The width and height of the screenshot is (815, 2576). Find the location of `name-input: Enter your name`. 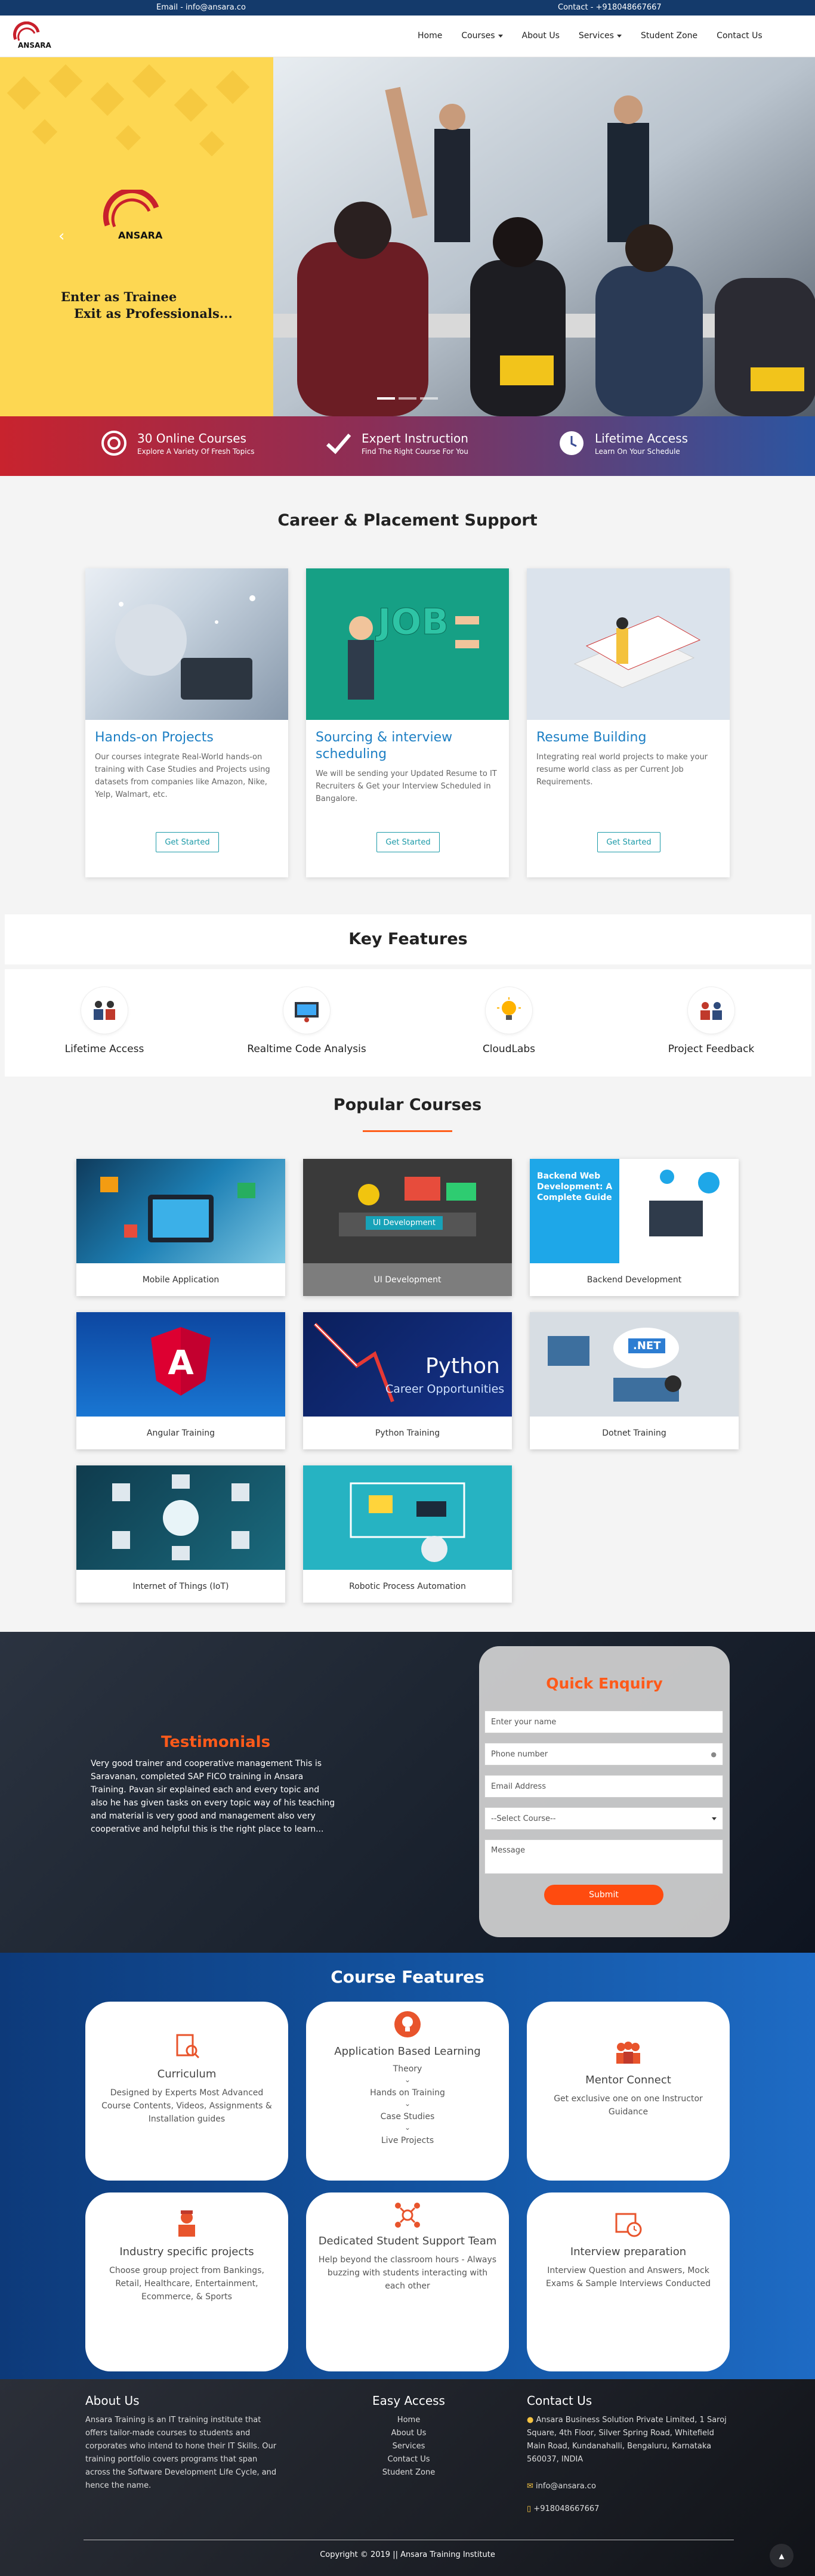

name-input: Enter your name is located at coordinates (603, 1722).